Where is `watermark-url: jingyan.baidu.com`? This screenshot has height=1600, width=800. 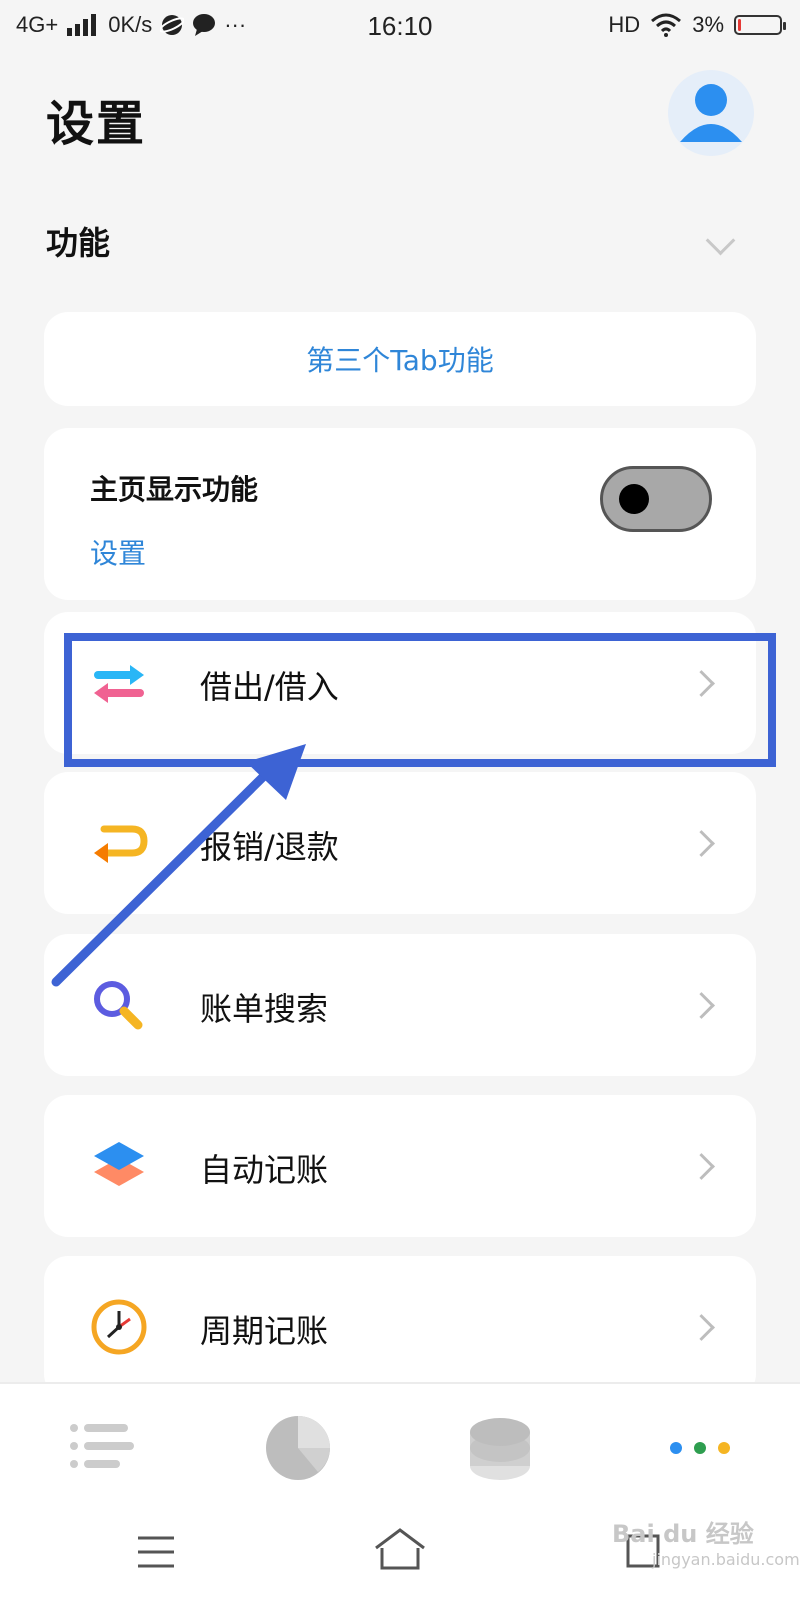 watermark-url: jingyan.baidu.com is located at coordinates (726, 1559).